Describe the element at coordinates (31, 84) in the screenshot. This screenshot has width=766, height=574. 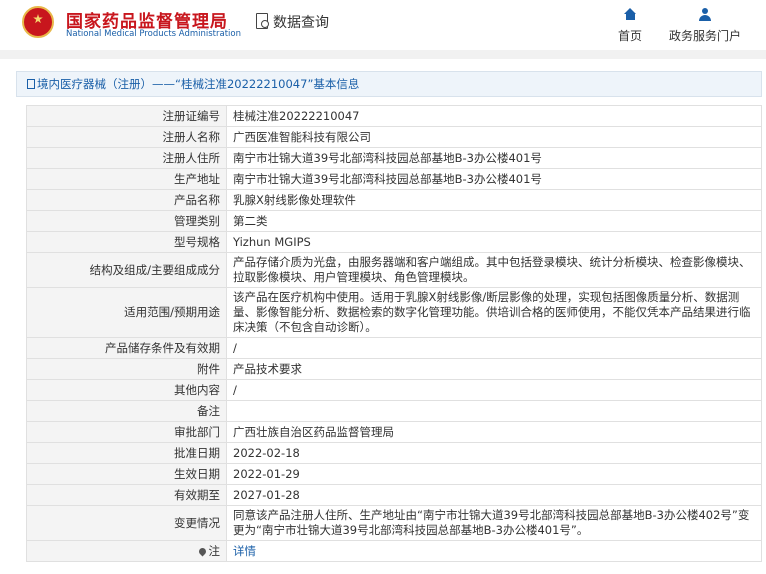
I see `document-icon` at that location.